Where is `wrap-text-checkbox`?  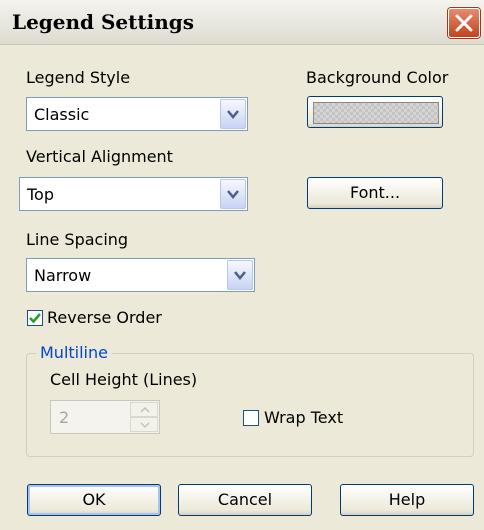
wrap-text-checkbox is located at coordinates (251, 418).